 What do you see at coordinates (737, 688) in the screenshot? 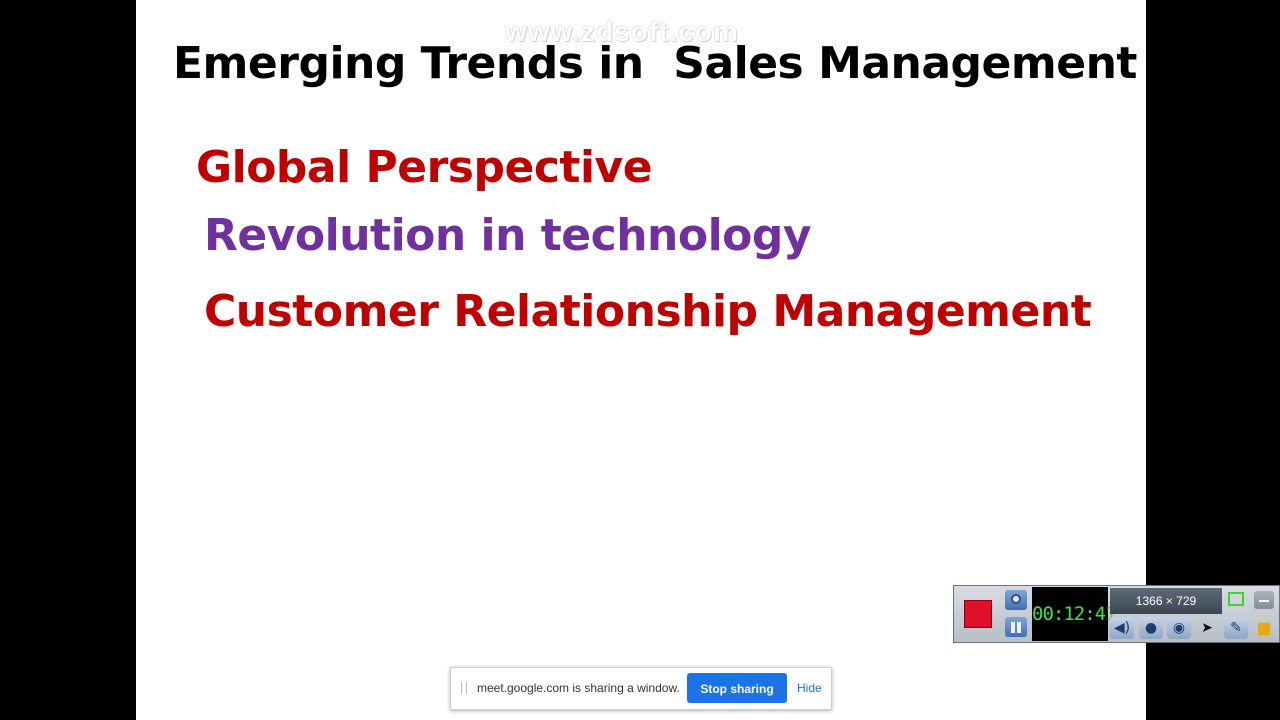
I see `stop-sharing-button: Stop sharing` at bounding box center [737, 688].